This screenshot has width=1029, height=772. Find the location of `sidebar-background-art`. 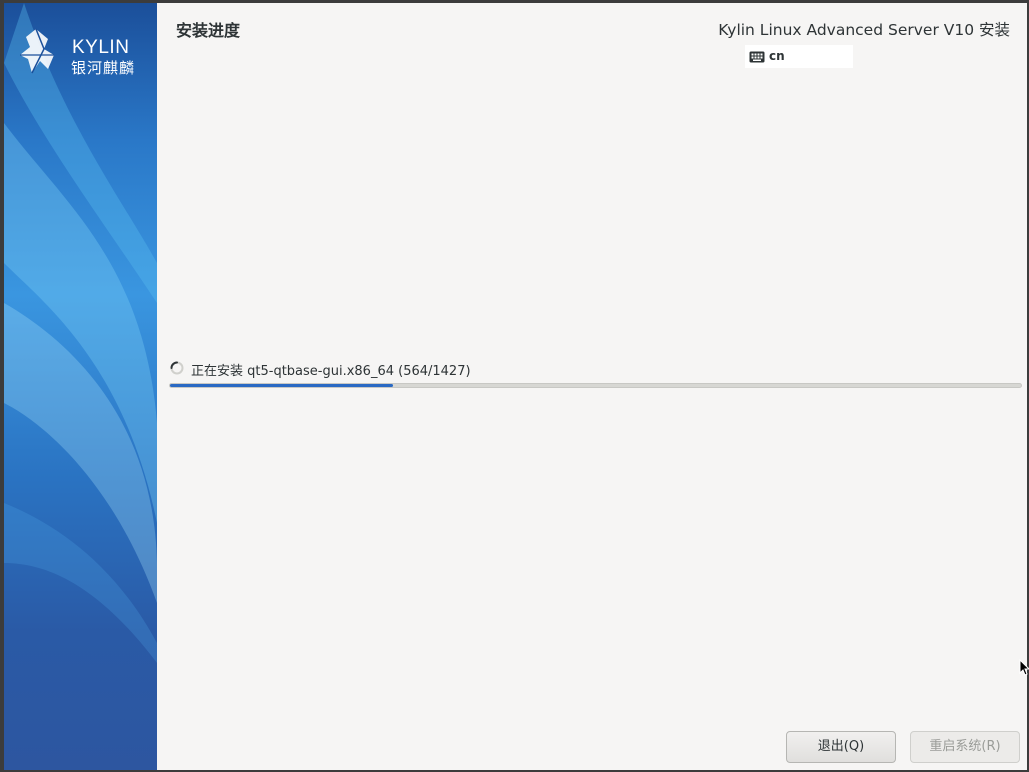

sidebar-background-art is located at coordinates (80, 333).